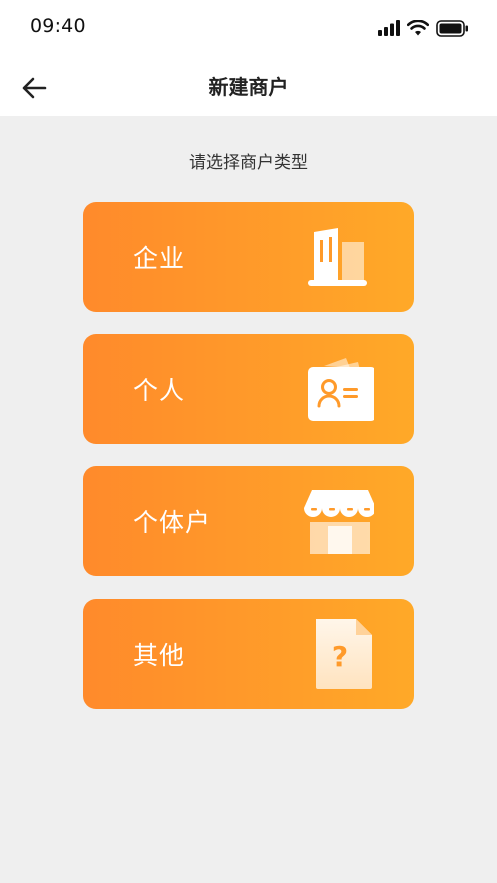 This screenshot has height=883, width=497. I want to click on option-card-other: 其他 ?, so click(248, 654).